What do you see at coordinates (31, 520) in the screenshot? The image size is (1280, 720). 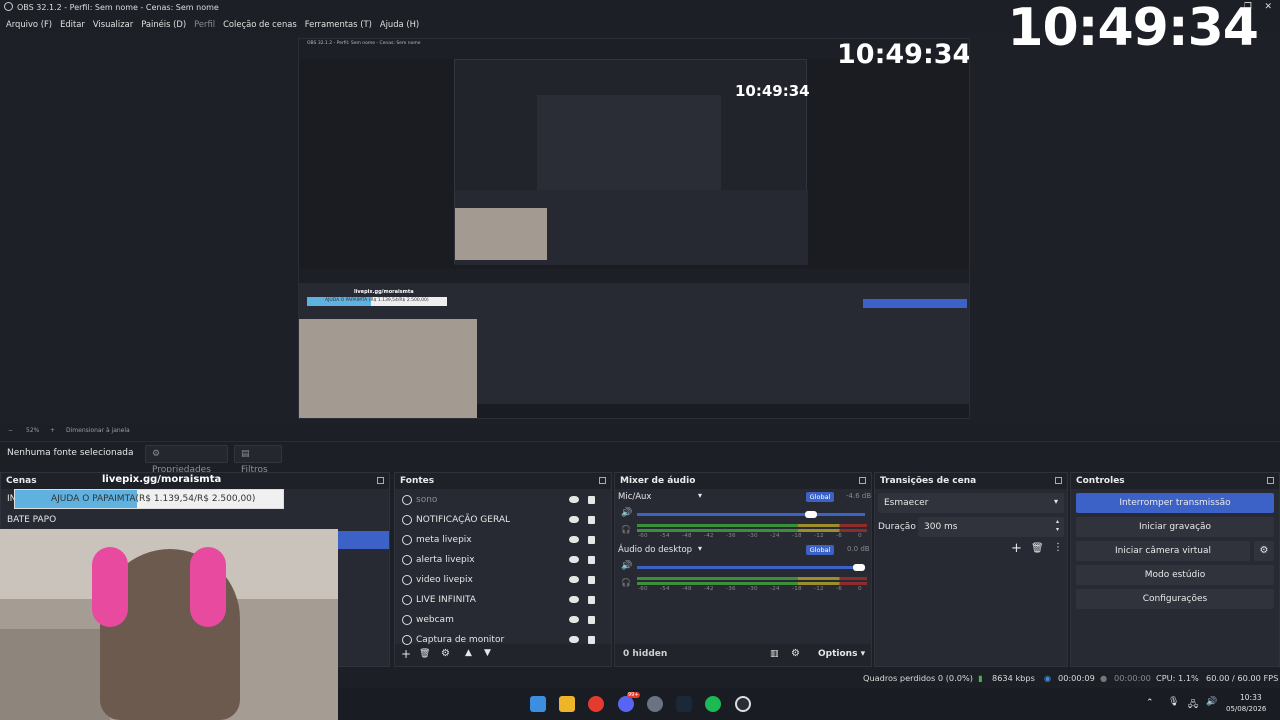 I see `scene-item-bate-papo: BATE PAPO` at bounding box center [31, 520].